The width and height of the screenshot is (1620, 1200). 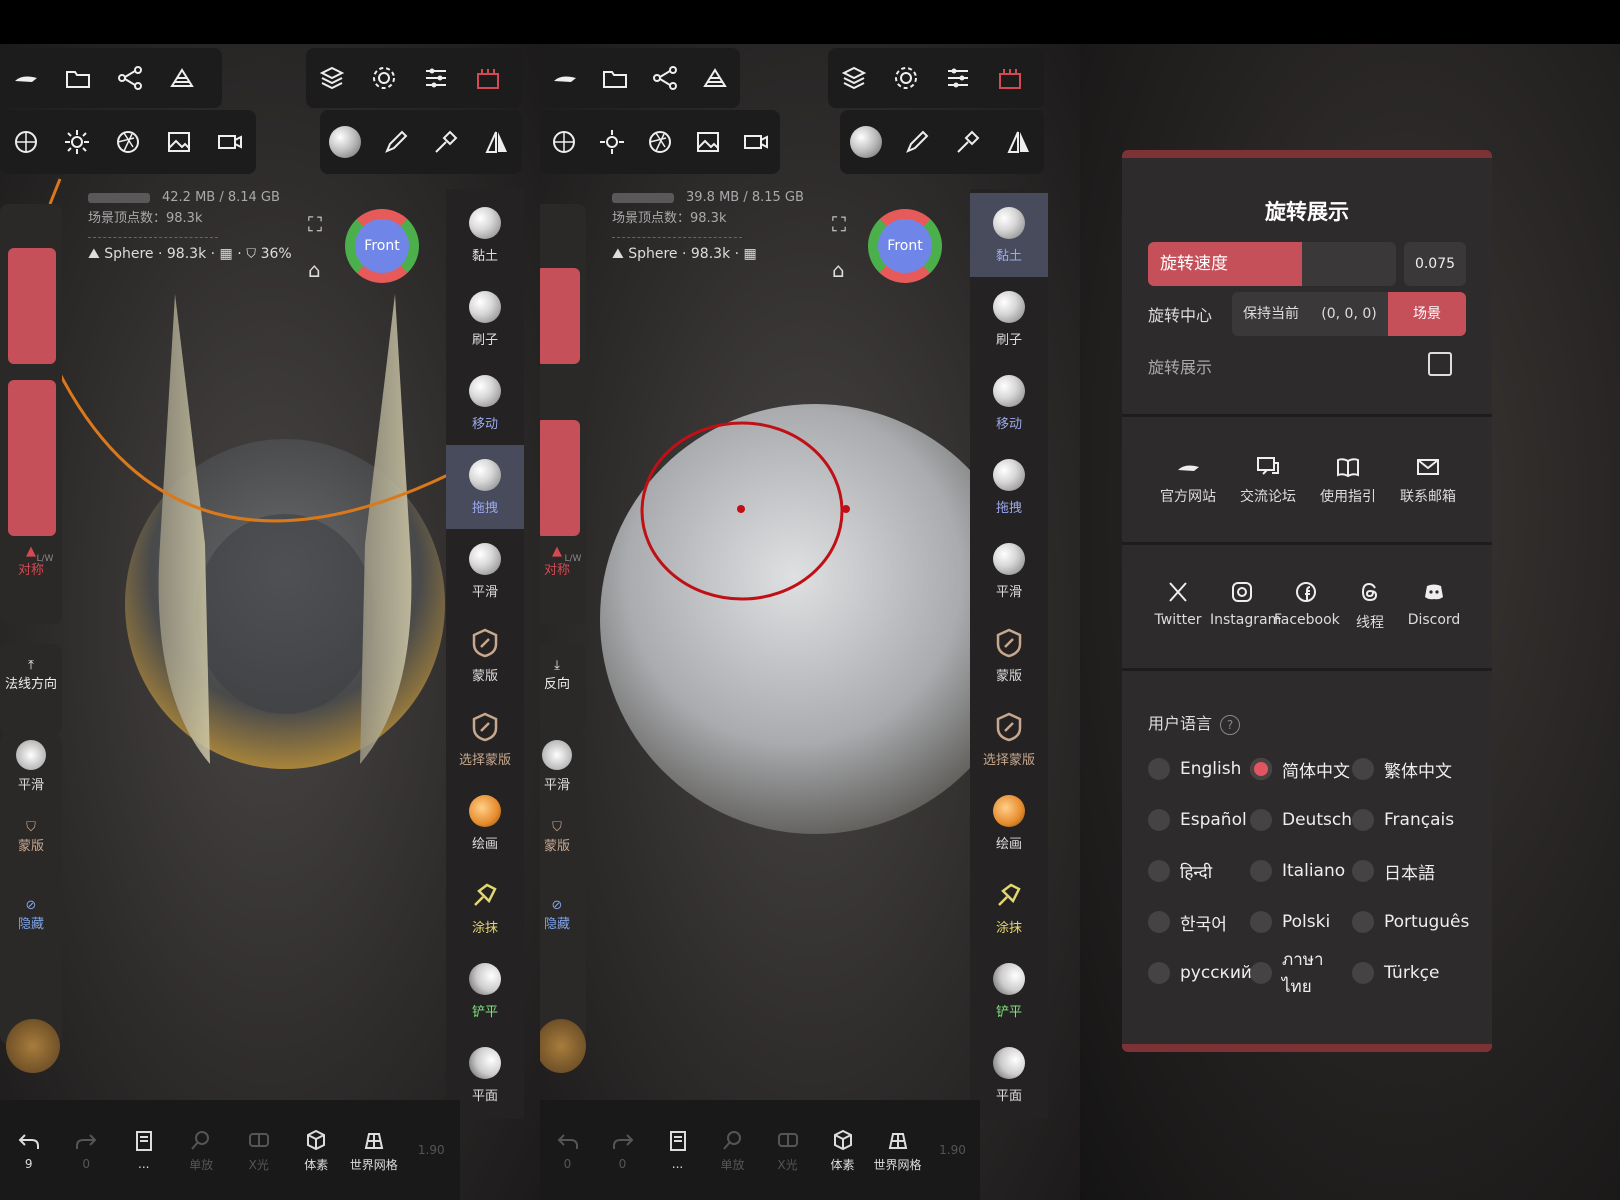 What do you see at coordinates (1199, 820) in the screenshot?
I see `language-option: Español` at bounding box center [1199, 820].